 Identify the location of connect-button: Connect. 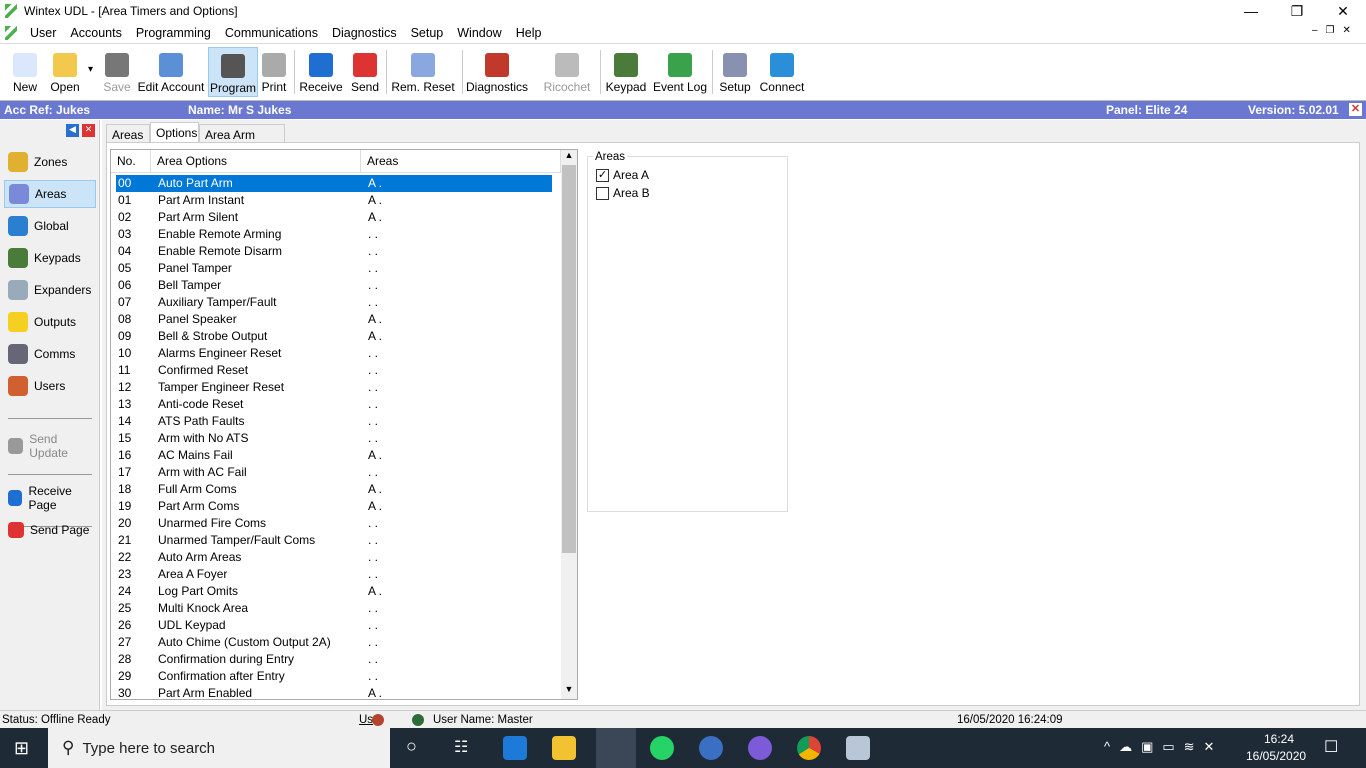
(782, 72).